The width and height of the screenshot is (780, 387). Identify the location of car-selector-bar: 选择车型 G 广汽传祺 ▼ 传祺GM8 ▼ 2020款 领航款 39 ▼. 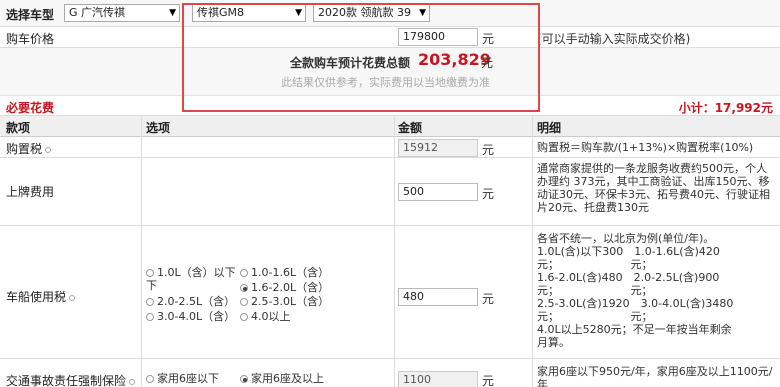
(390, 13).